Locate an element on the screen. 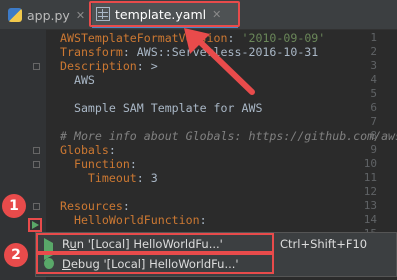  python-file-icon is located at coordinates (15, 15).